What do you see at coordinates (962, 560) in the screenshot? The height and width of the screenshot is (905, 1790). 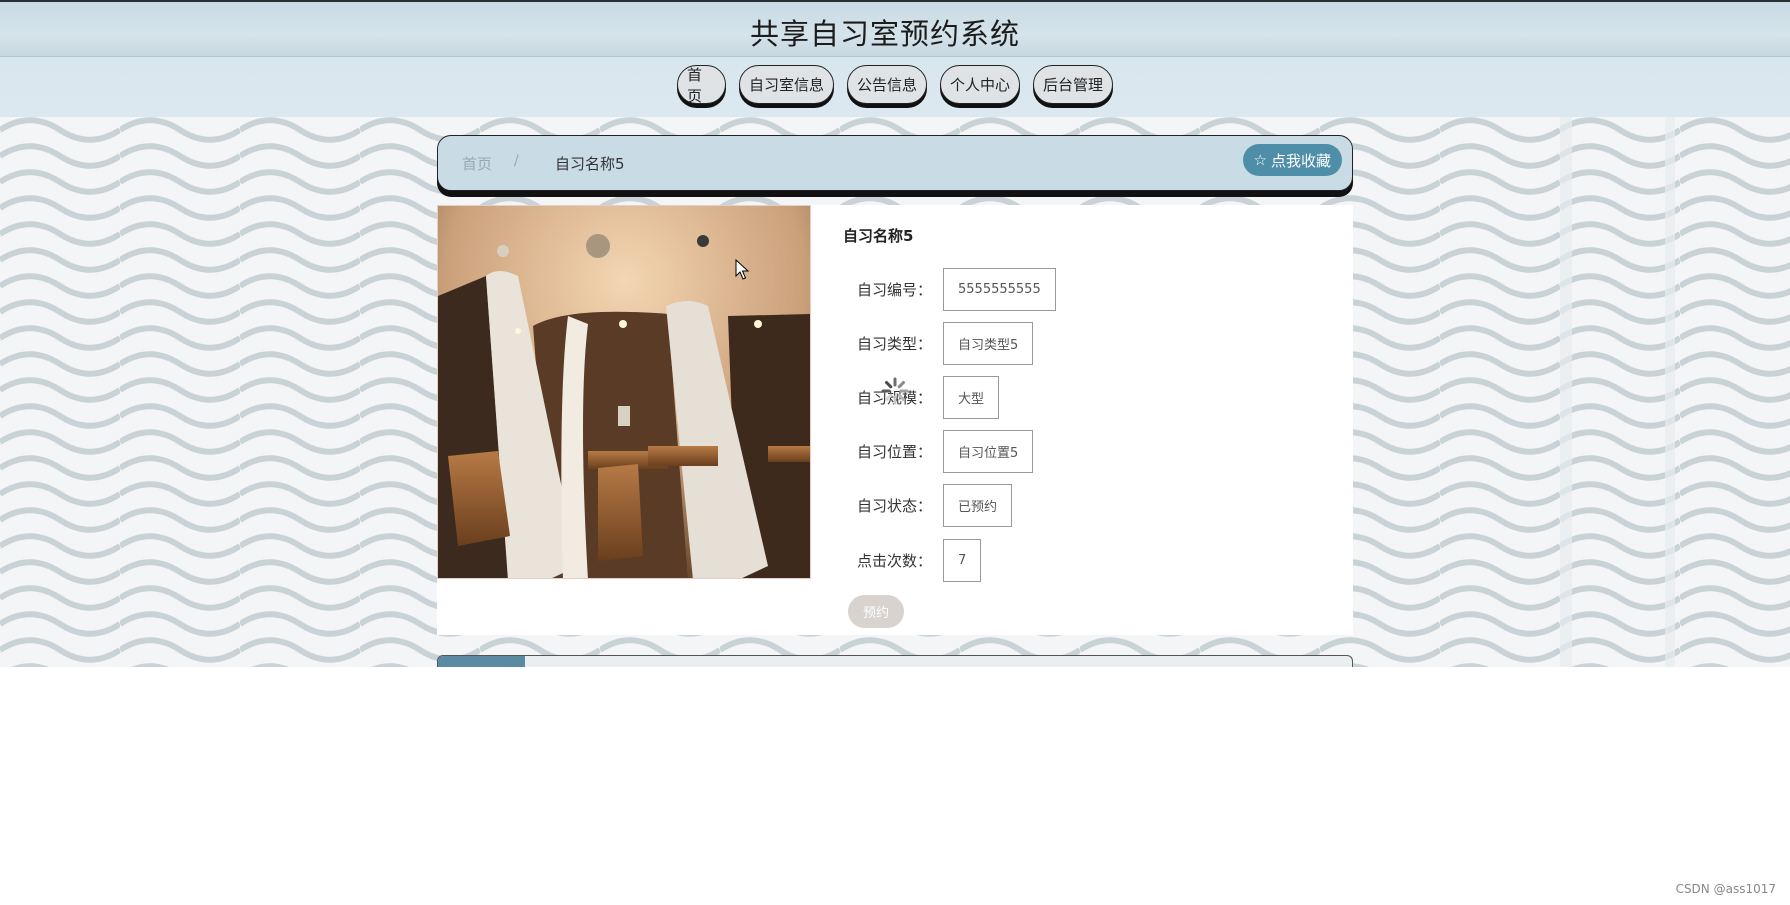 I see `field-value: 7` at bounding box center [962, 560].